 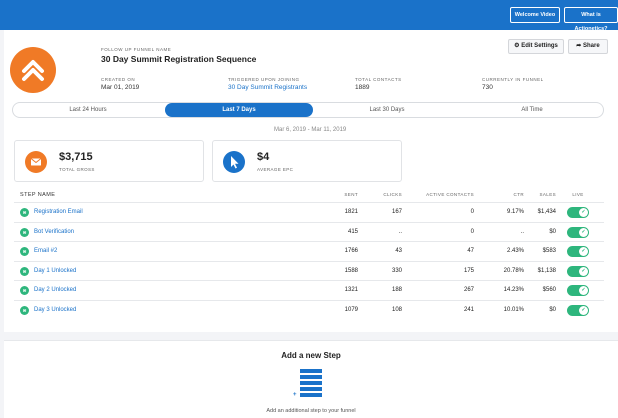 What do you see at coordinates (309, 251) in the screenshot?
I see `table-row: ✉ Email #2 1766 43 47 2.43% $583 ✓` at bounding box center [309, 251].